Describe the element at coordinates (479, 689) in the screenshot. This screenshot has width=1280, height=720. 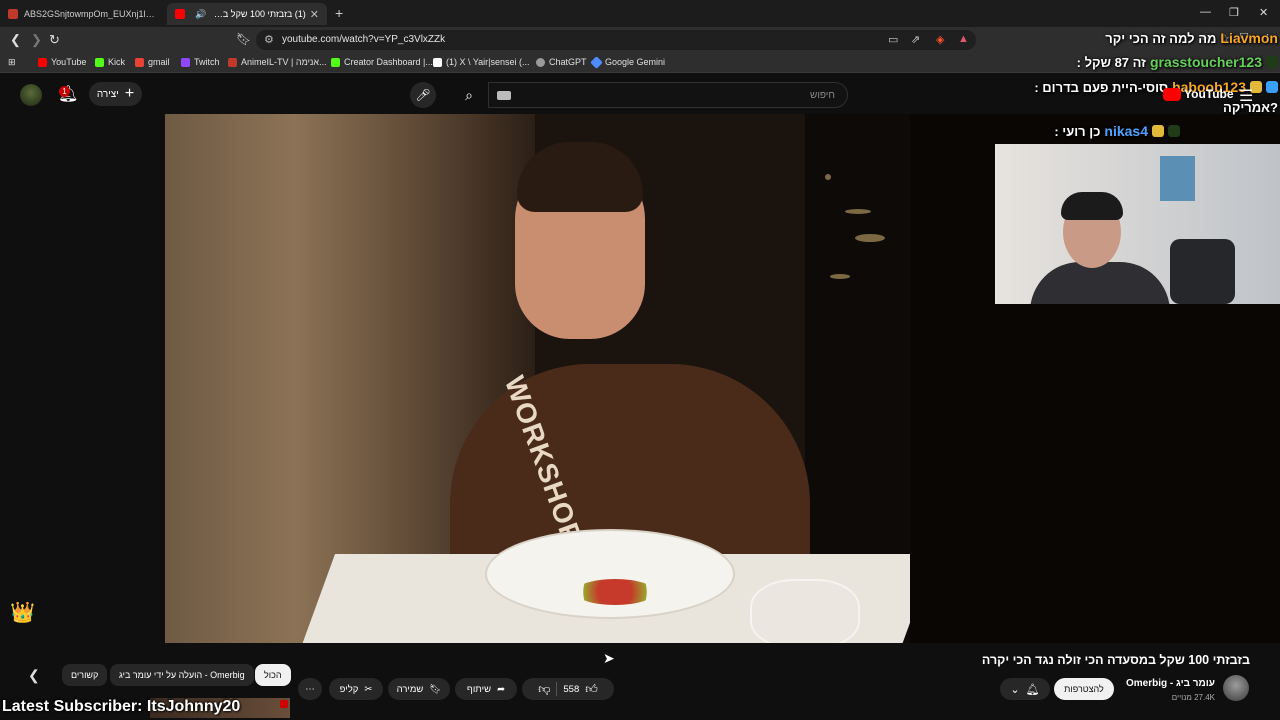
I see `share-label: שיתוף` at that location.